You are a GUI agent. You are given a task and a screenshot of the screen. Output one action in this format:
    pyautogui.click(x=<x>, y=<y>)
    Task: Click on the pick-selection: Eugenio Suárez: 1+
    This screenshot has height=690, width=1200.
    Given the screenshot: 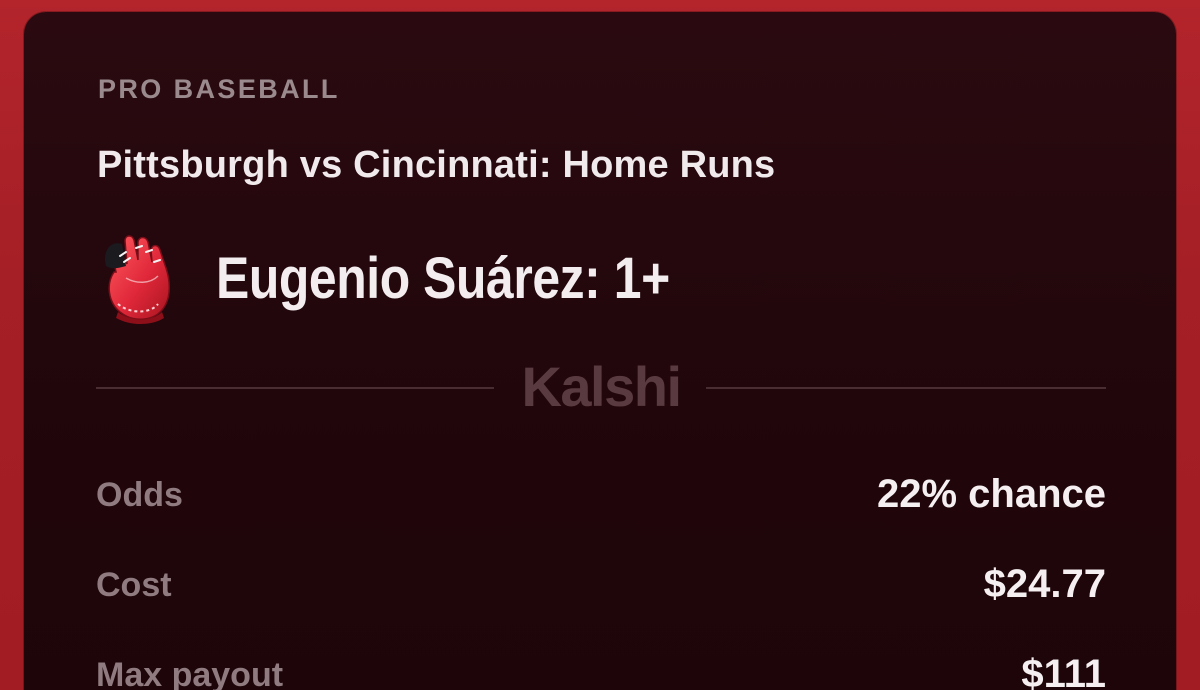 What is the action you would take?
    pyautogui.click(x=443, y=278)
    